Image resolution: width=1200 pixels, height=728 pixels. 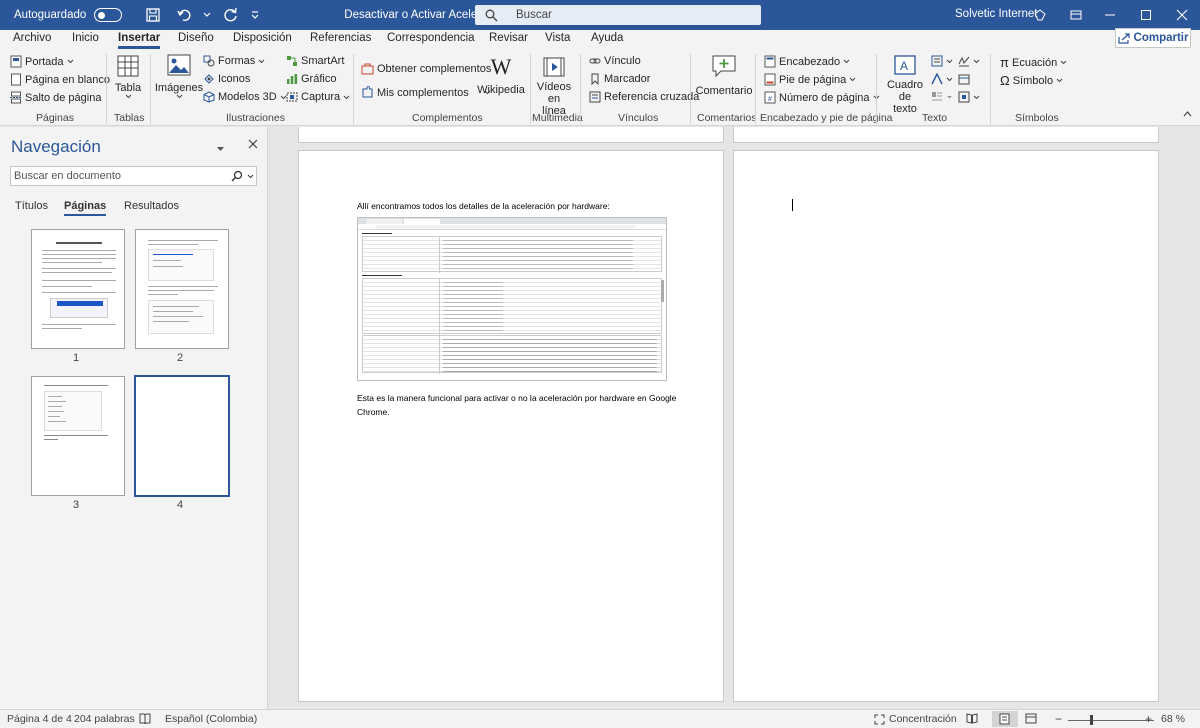 I want to click on wordart-button, so click(x=942, y=79).